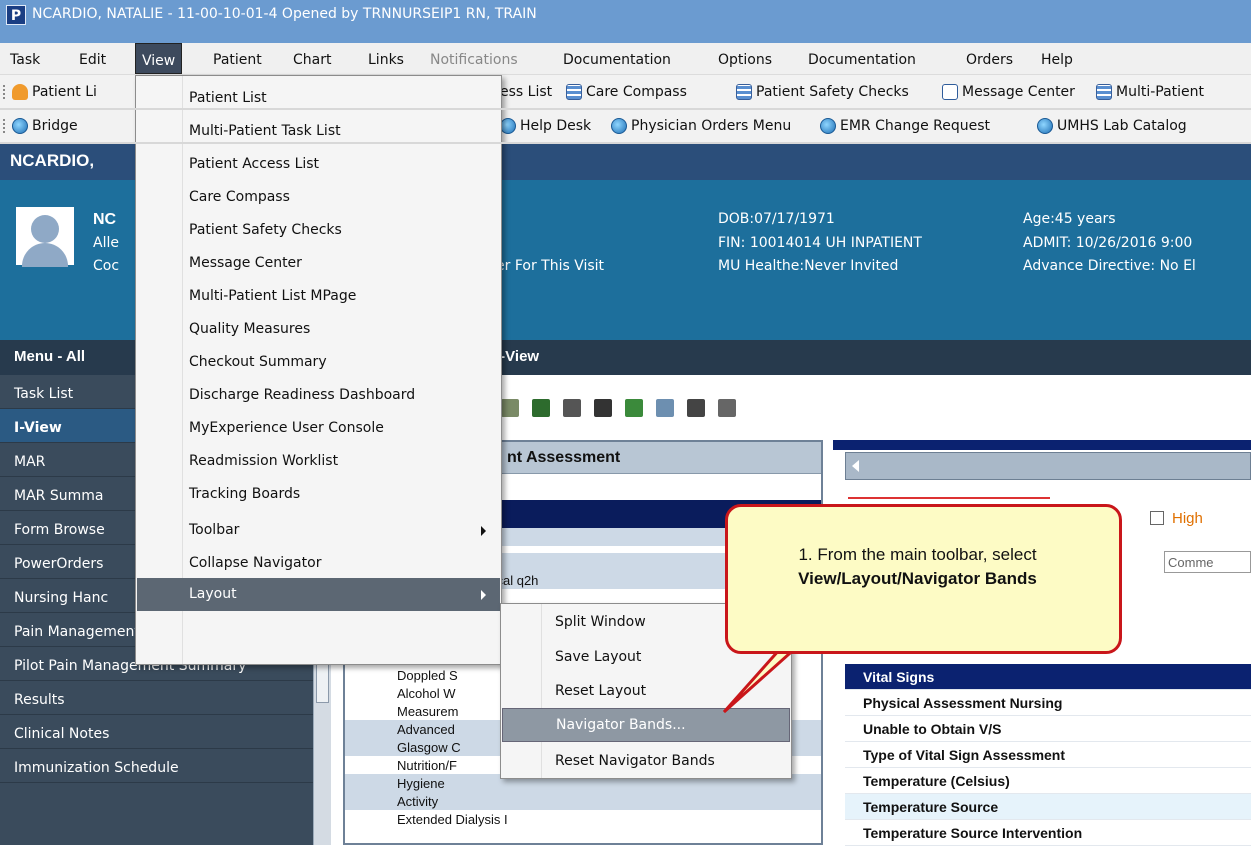 The image size is (1251, 846). Describe the element at coordinates (510, 408) in the screenshot. I see `chart-icon` at that location.